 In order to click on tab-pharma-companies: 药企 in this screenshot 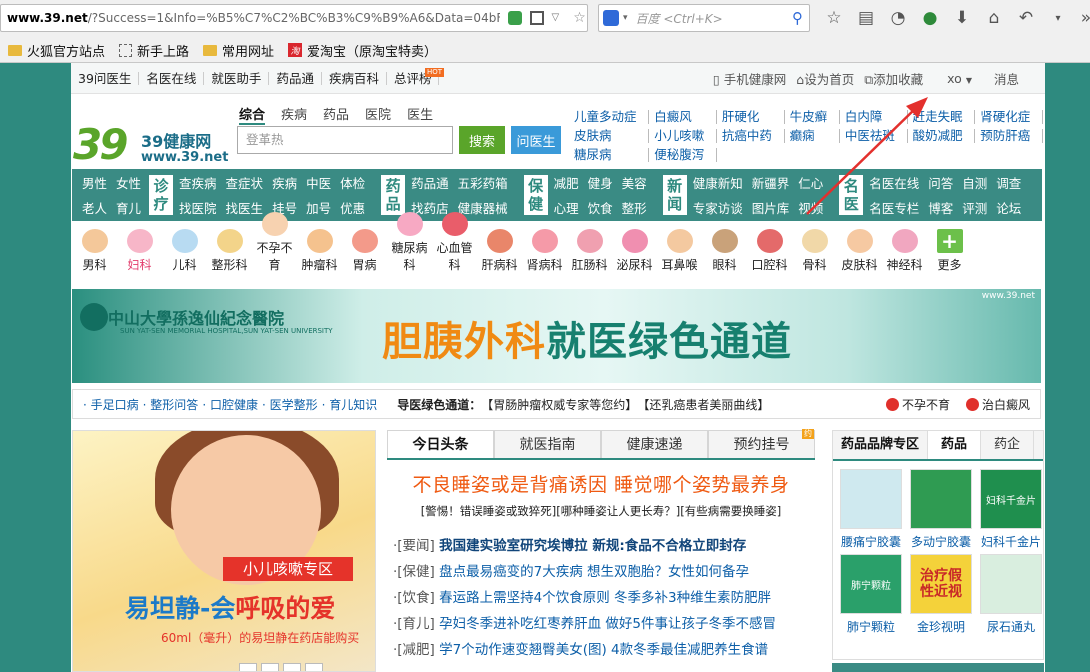, I will do `click(1008, 445)`.